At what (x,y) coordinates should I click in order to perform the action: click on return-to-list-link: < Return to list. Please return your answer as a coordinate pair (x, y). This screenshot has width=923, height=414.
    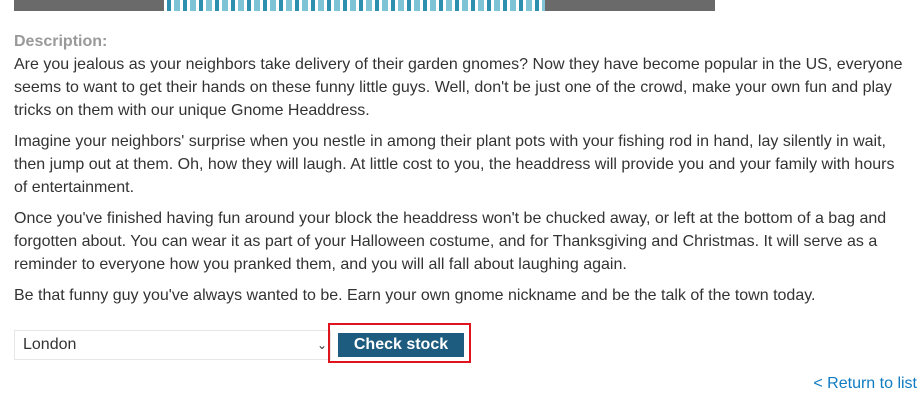
    Looking at the image, I should click on (865, 384).